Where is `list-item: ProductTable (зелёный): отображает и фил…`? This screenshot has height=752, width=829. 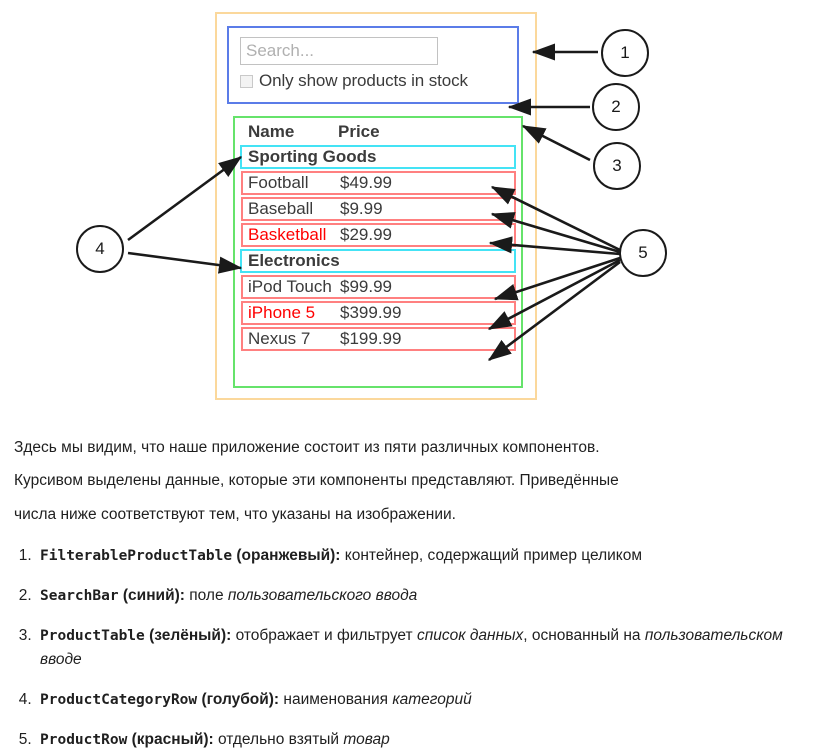
list-item: ProductTable (зелёный): отображает и фил… is located at coordinates (425, 648).